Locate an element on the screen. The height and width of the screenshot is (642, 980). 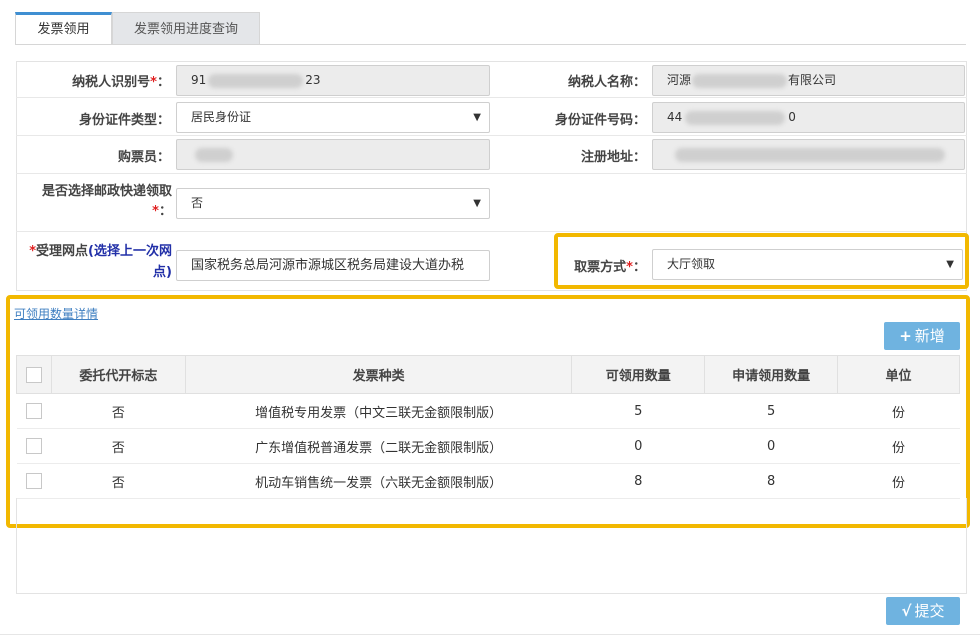
available-qty-detail-link: 可领用数量详情 is located at coordinates (56, 313).